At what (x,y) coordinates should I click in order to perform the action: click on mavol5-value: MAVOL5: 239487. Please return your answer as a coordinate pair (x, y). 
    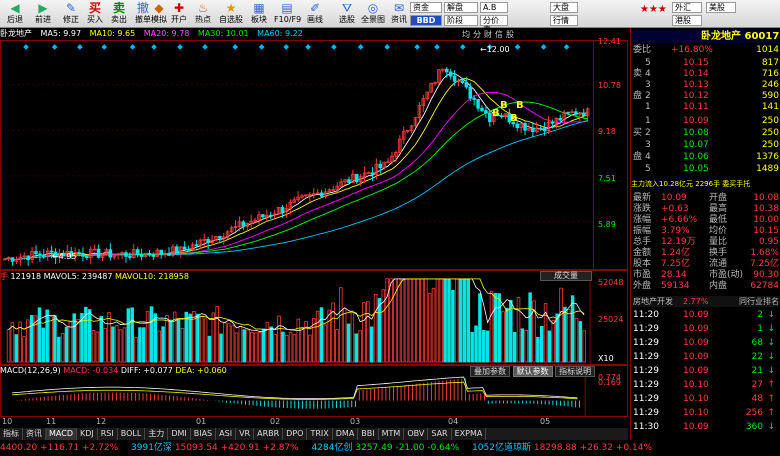
    Looking at the image, I should click on (78, 276).